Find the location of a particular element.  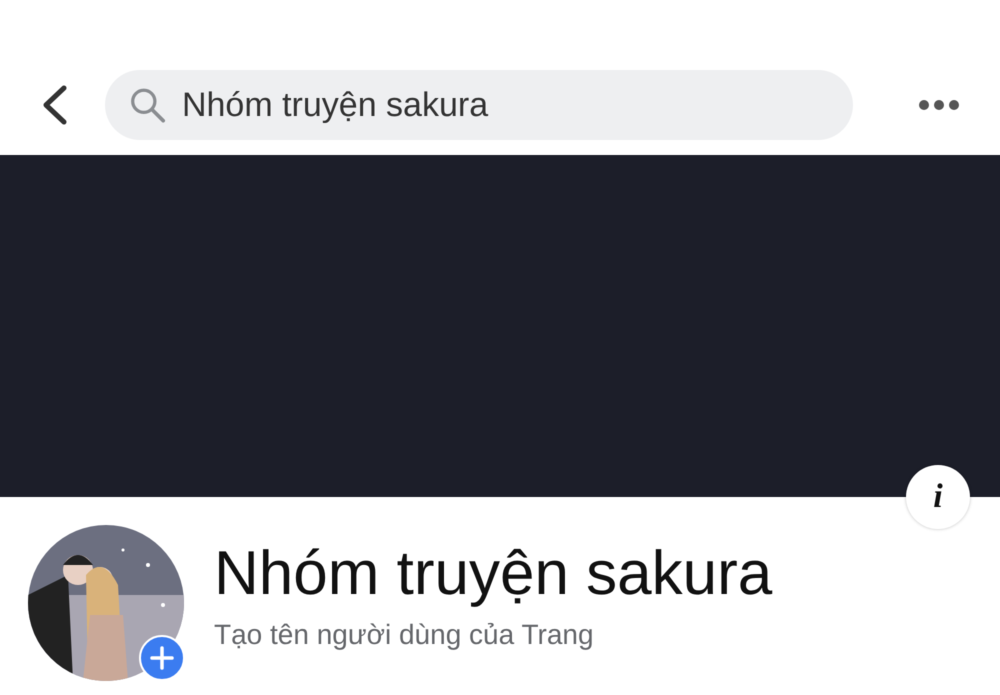

add-icon is located at coordinates (162, 658).